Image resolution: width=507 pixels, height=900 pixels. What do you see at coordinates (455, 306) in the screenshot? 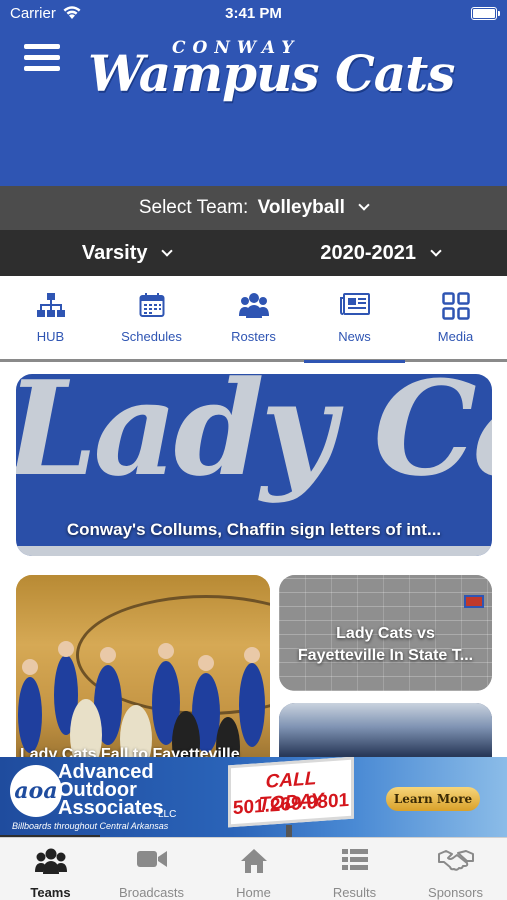
I see `grid-icon` at bounding box center [455, 306].